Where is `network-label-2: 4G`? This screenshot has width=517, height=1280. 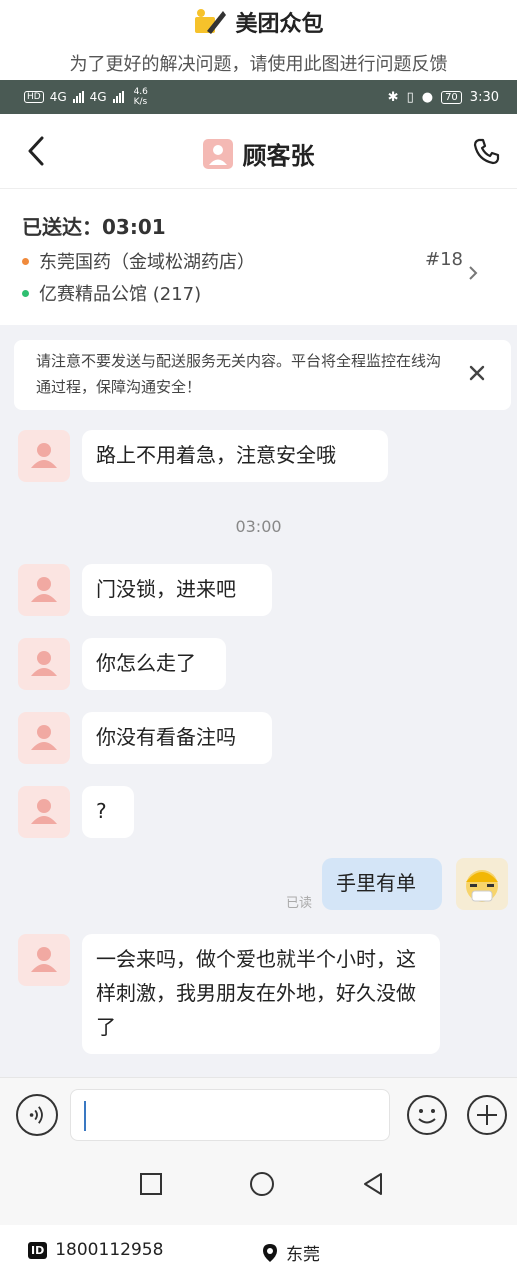
network-label-2: 4G is located at coordinates (98, 97).